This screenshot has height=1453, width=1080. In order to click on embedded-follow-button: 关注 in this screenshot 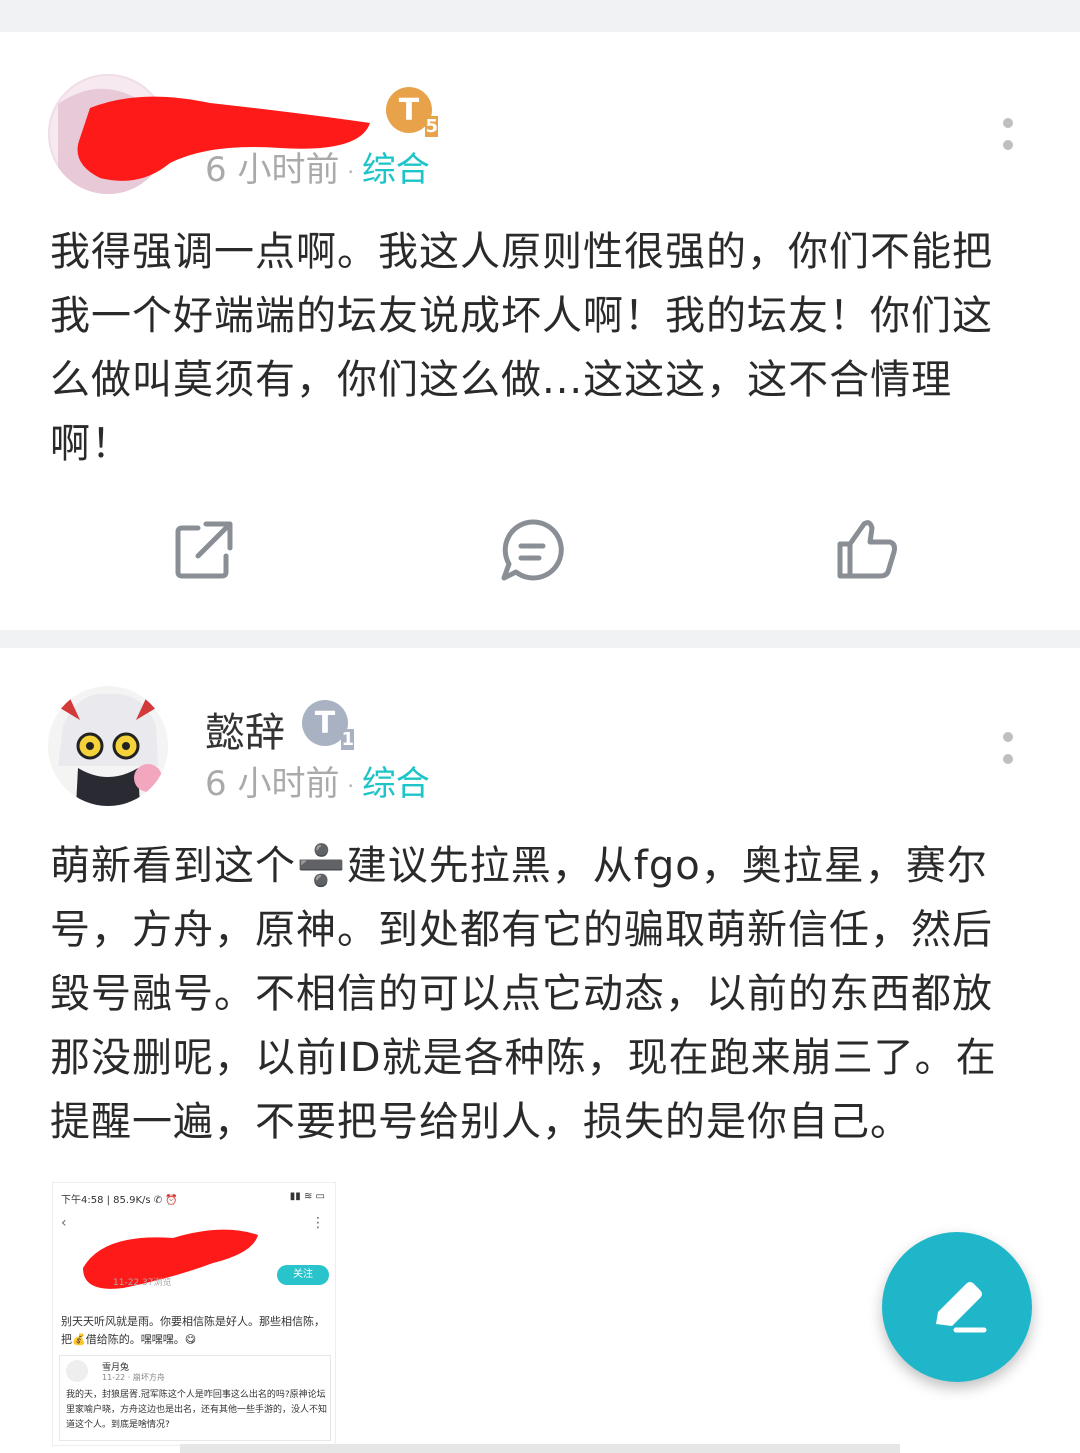, I will do `click(303, 1275)`.